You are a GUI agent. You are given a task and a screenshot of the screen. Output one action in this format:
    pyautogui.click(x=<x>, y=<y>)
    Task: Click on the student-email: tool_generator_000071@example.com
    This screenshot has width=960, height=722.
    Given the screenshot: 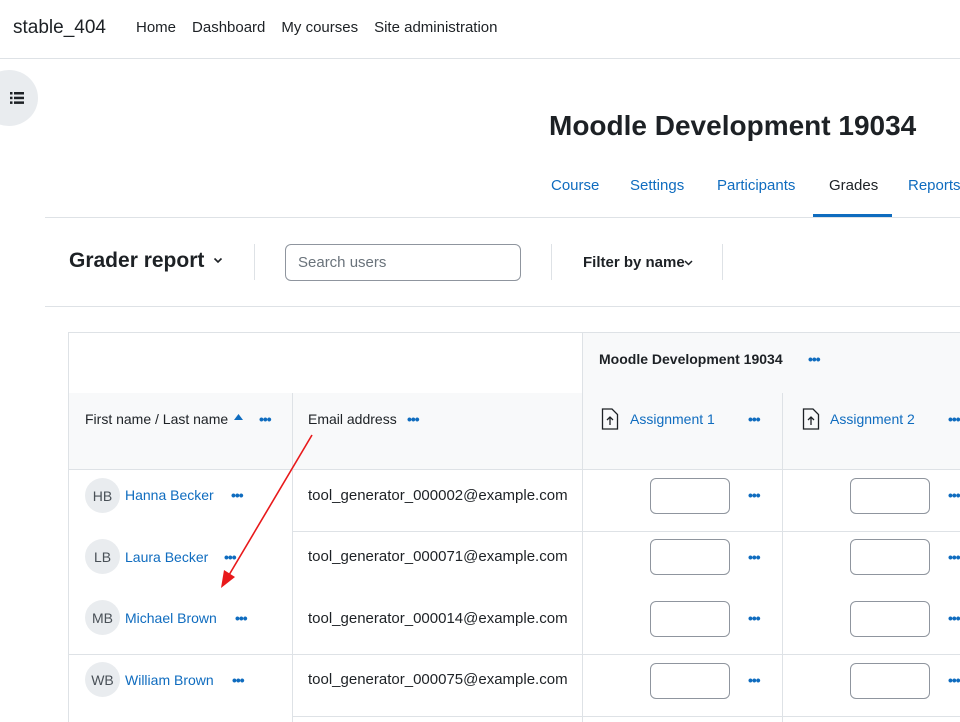 What is the action you would take?
    pyautogui.click(x=438, y=556)
    